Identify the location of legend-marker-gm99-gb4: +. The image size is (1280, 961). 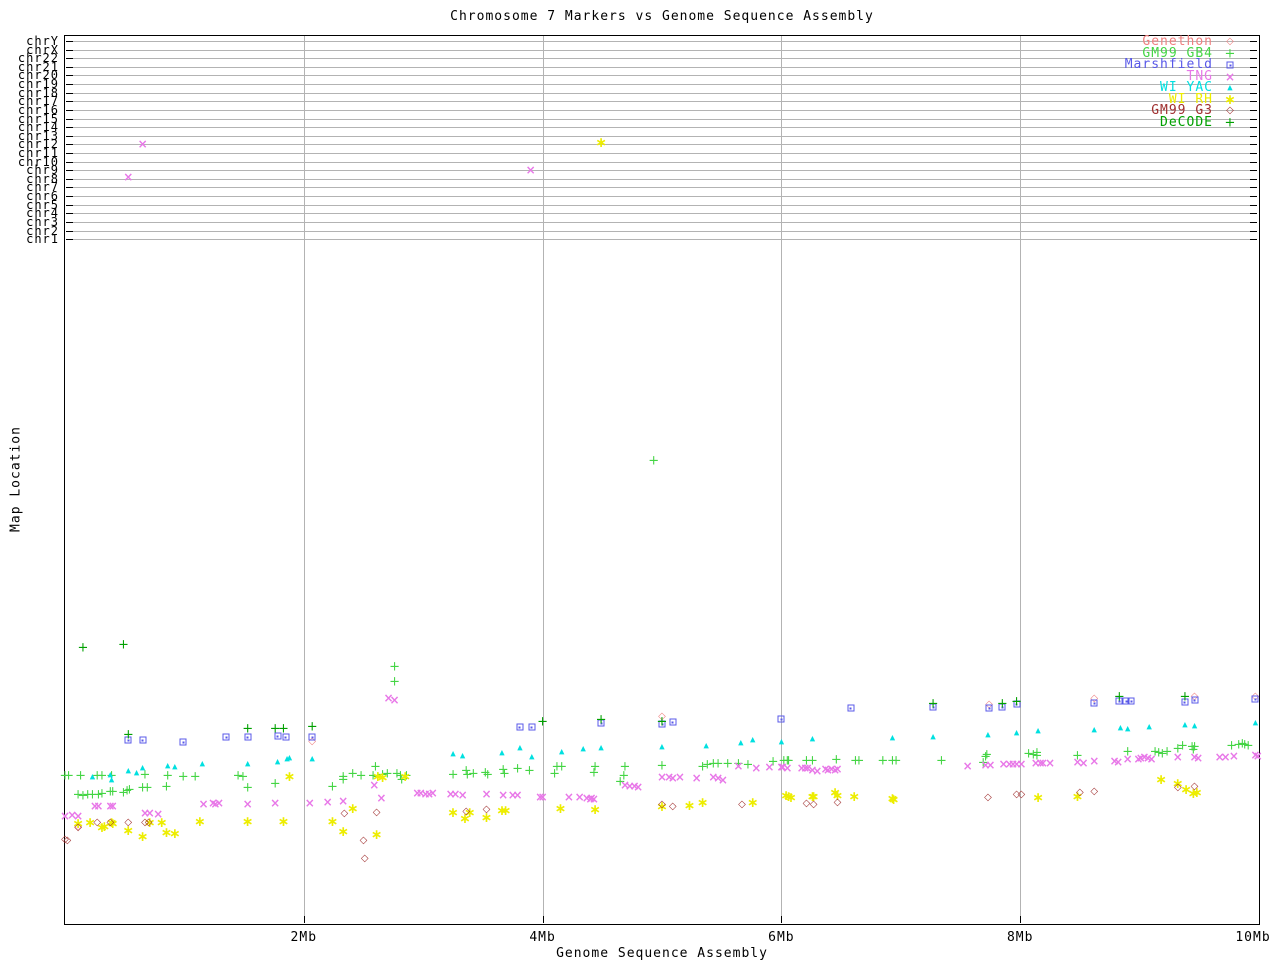
(1230, 53).